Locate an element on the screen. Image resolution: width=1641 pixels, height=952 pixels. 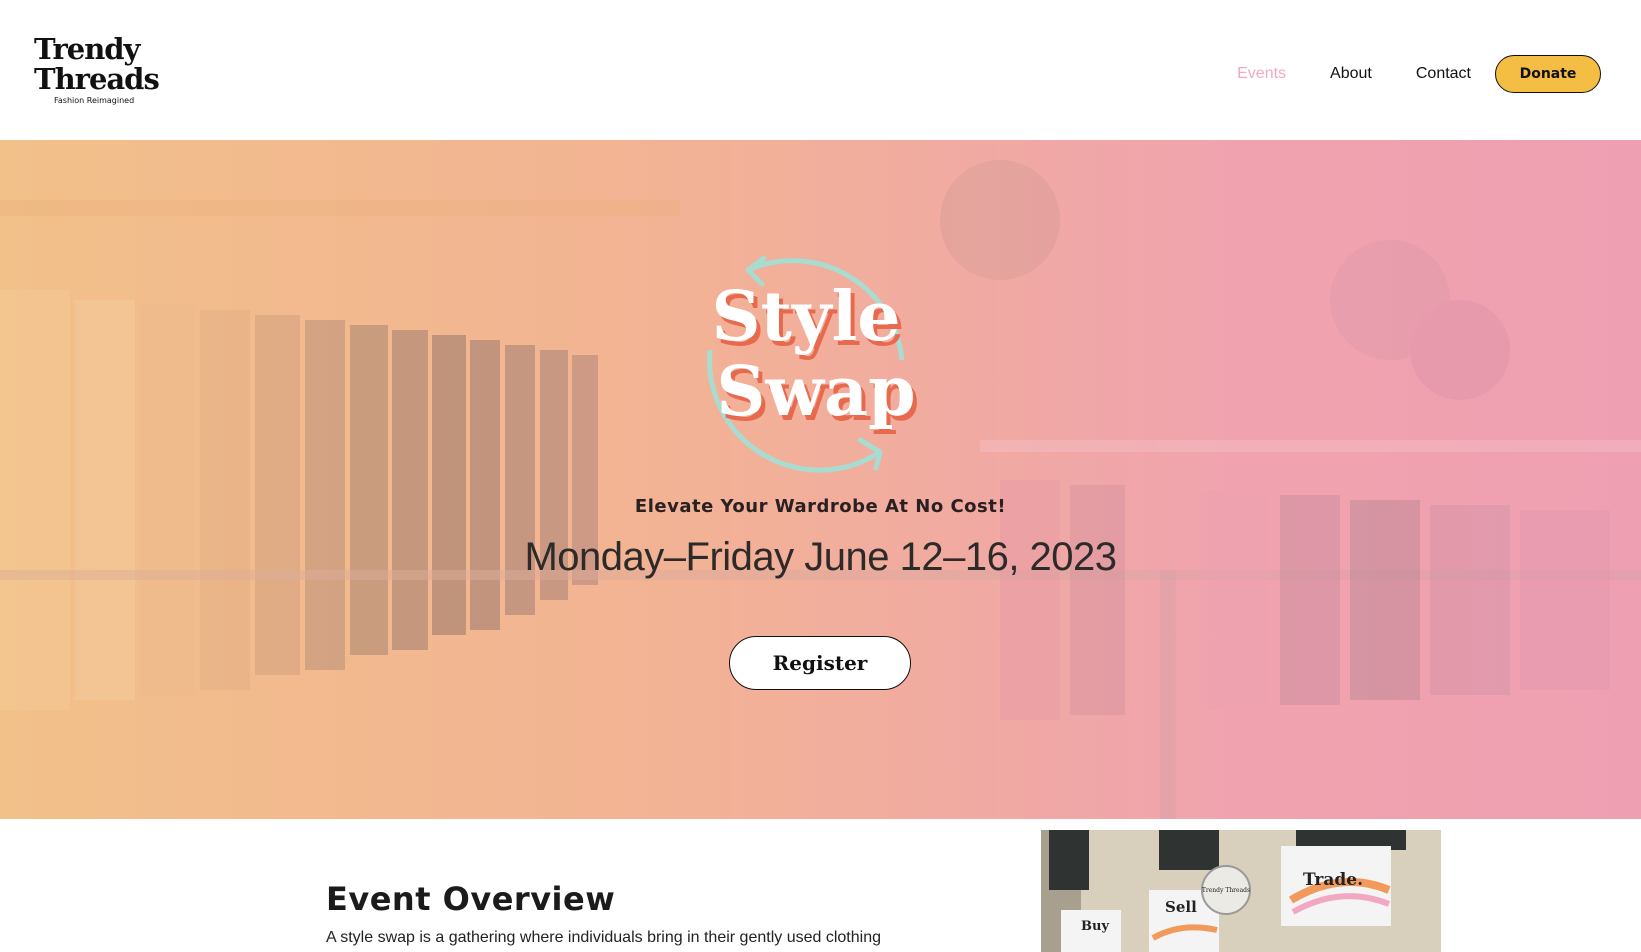
nav-link-about: About is located at coordinates (1351, 74).